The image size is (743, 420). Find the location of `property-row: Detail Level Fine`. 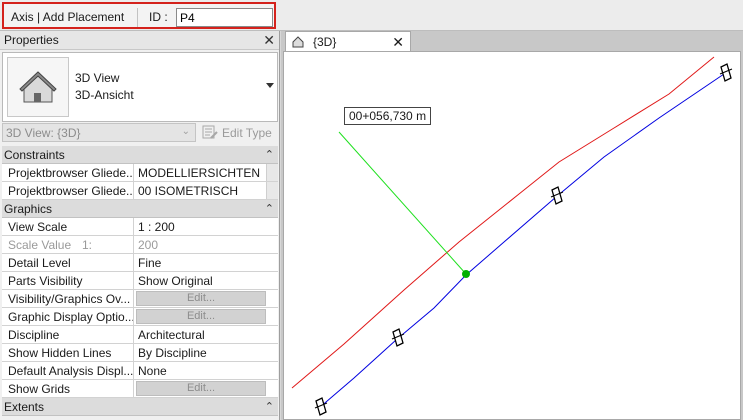

property-row: Detail Level Fine is located at coordinates (140, 263).